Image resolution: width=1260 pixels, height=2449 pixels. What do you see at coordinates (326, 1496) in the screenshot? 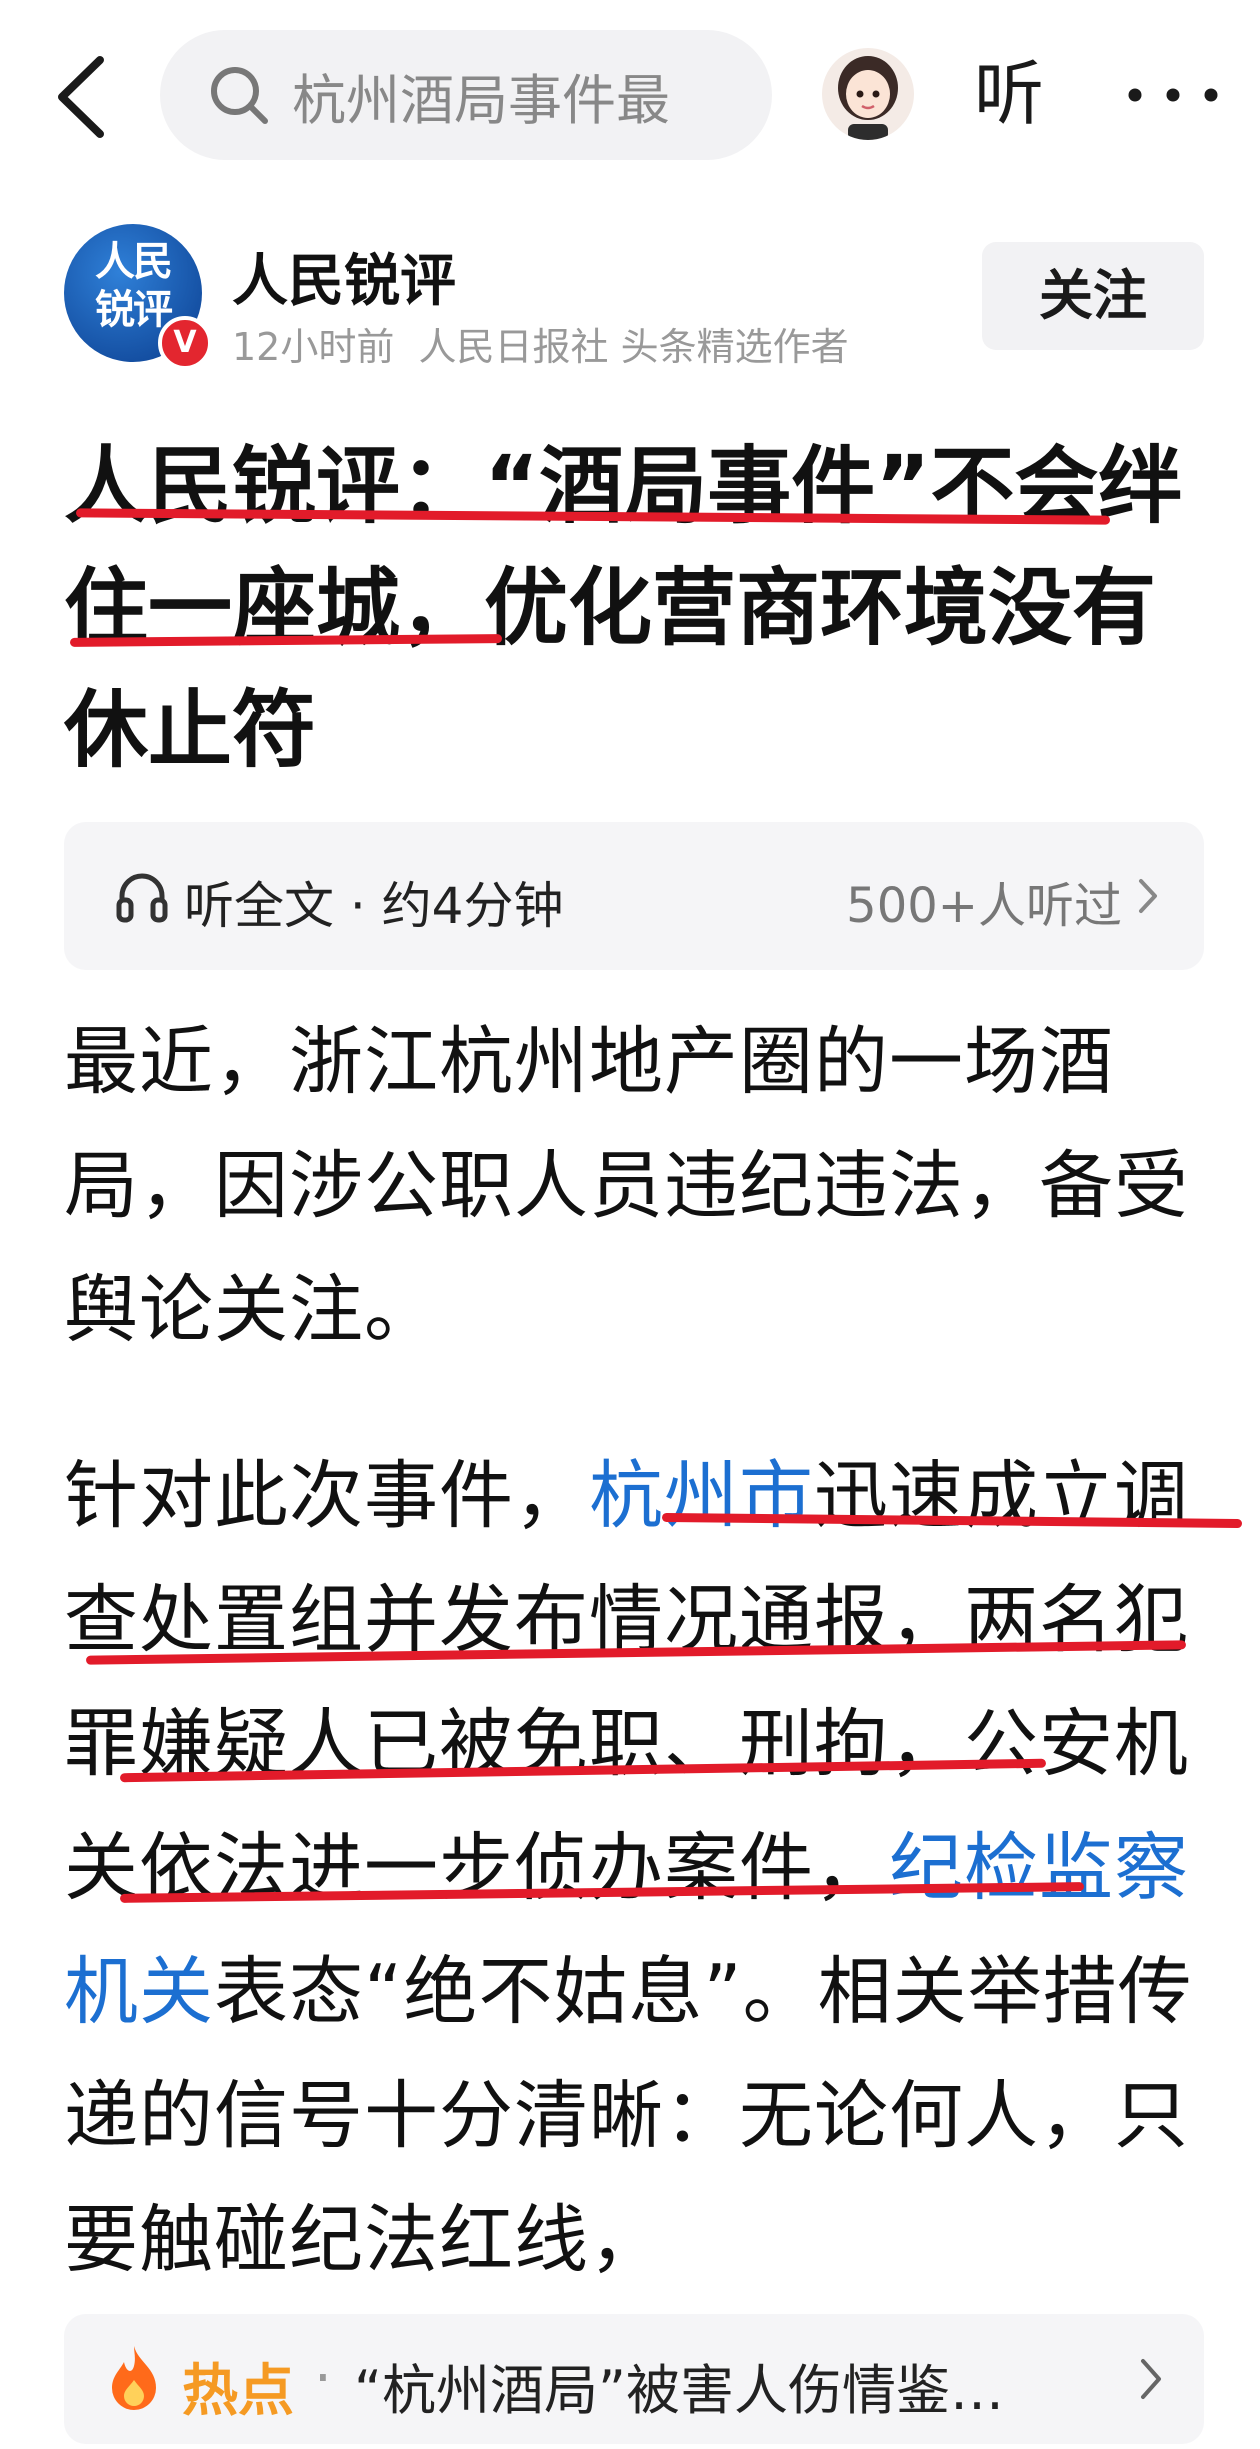
I see `paragraph-text: 针对此次事件，` at bounding box center [326, 1496].